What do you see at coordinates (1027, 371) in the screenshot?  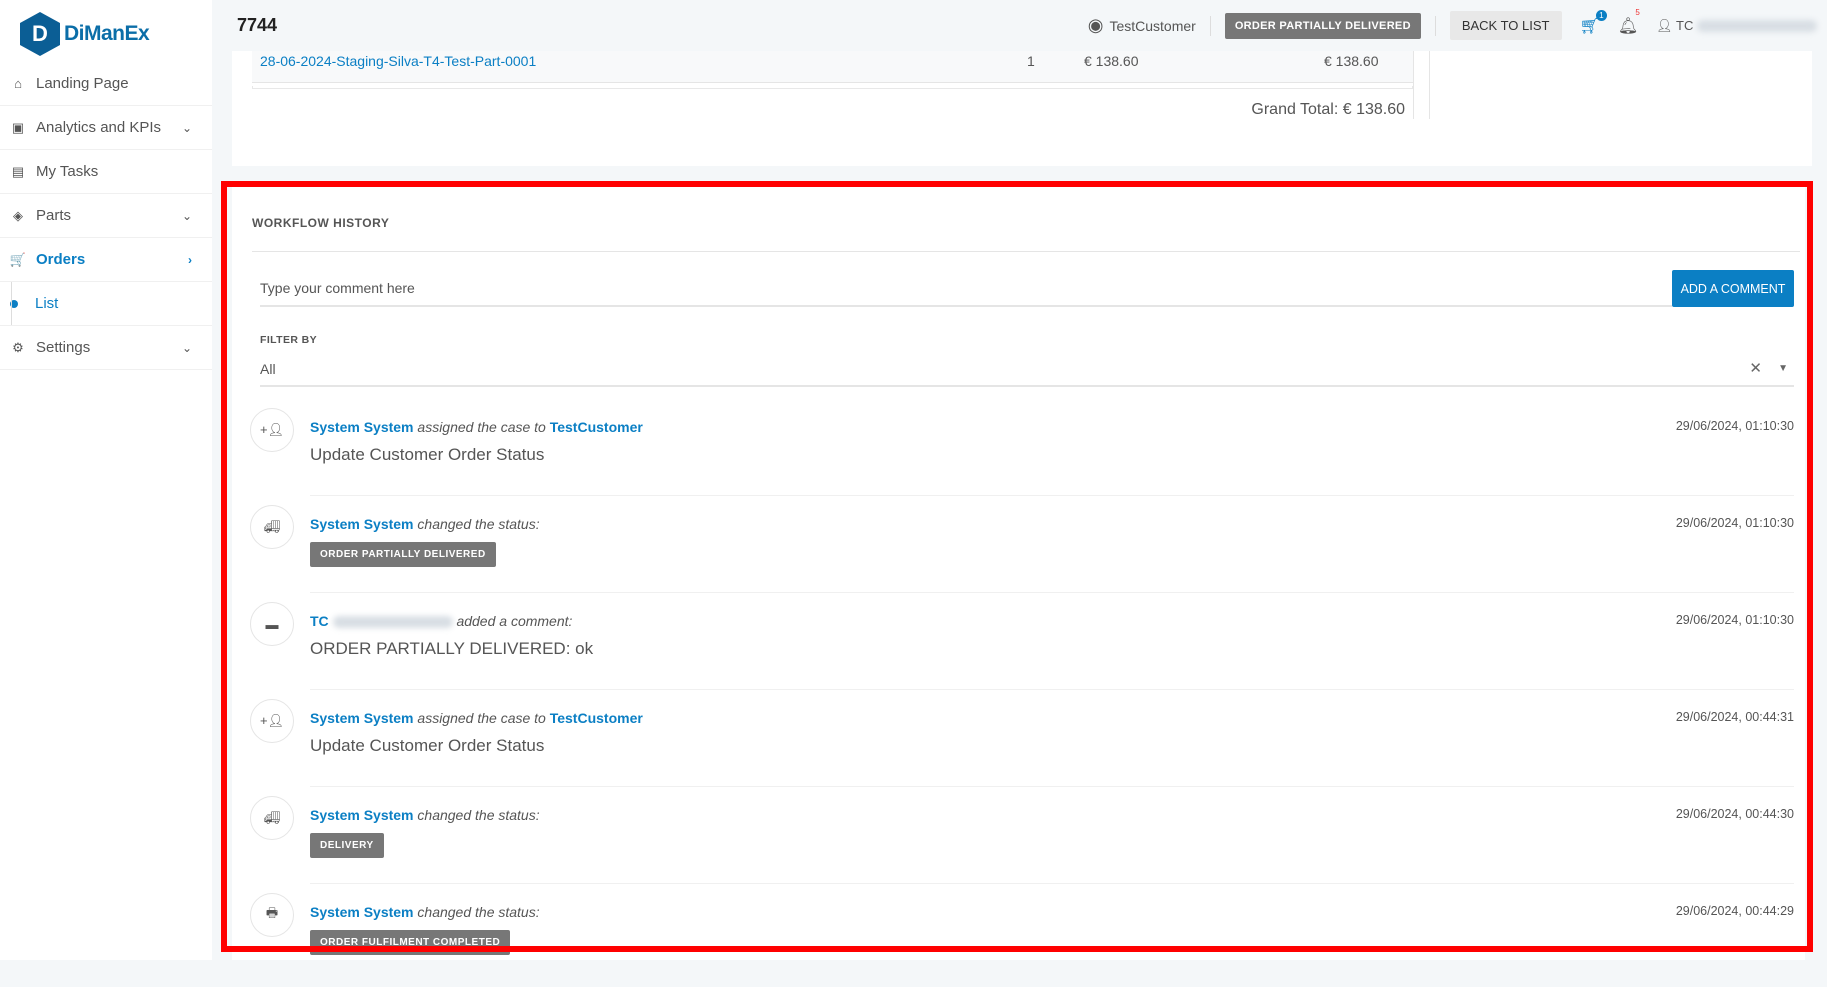 I see `filter-select: All ✕ ▼` at bounding box center [1027, 371].